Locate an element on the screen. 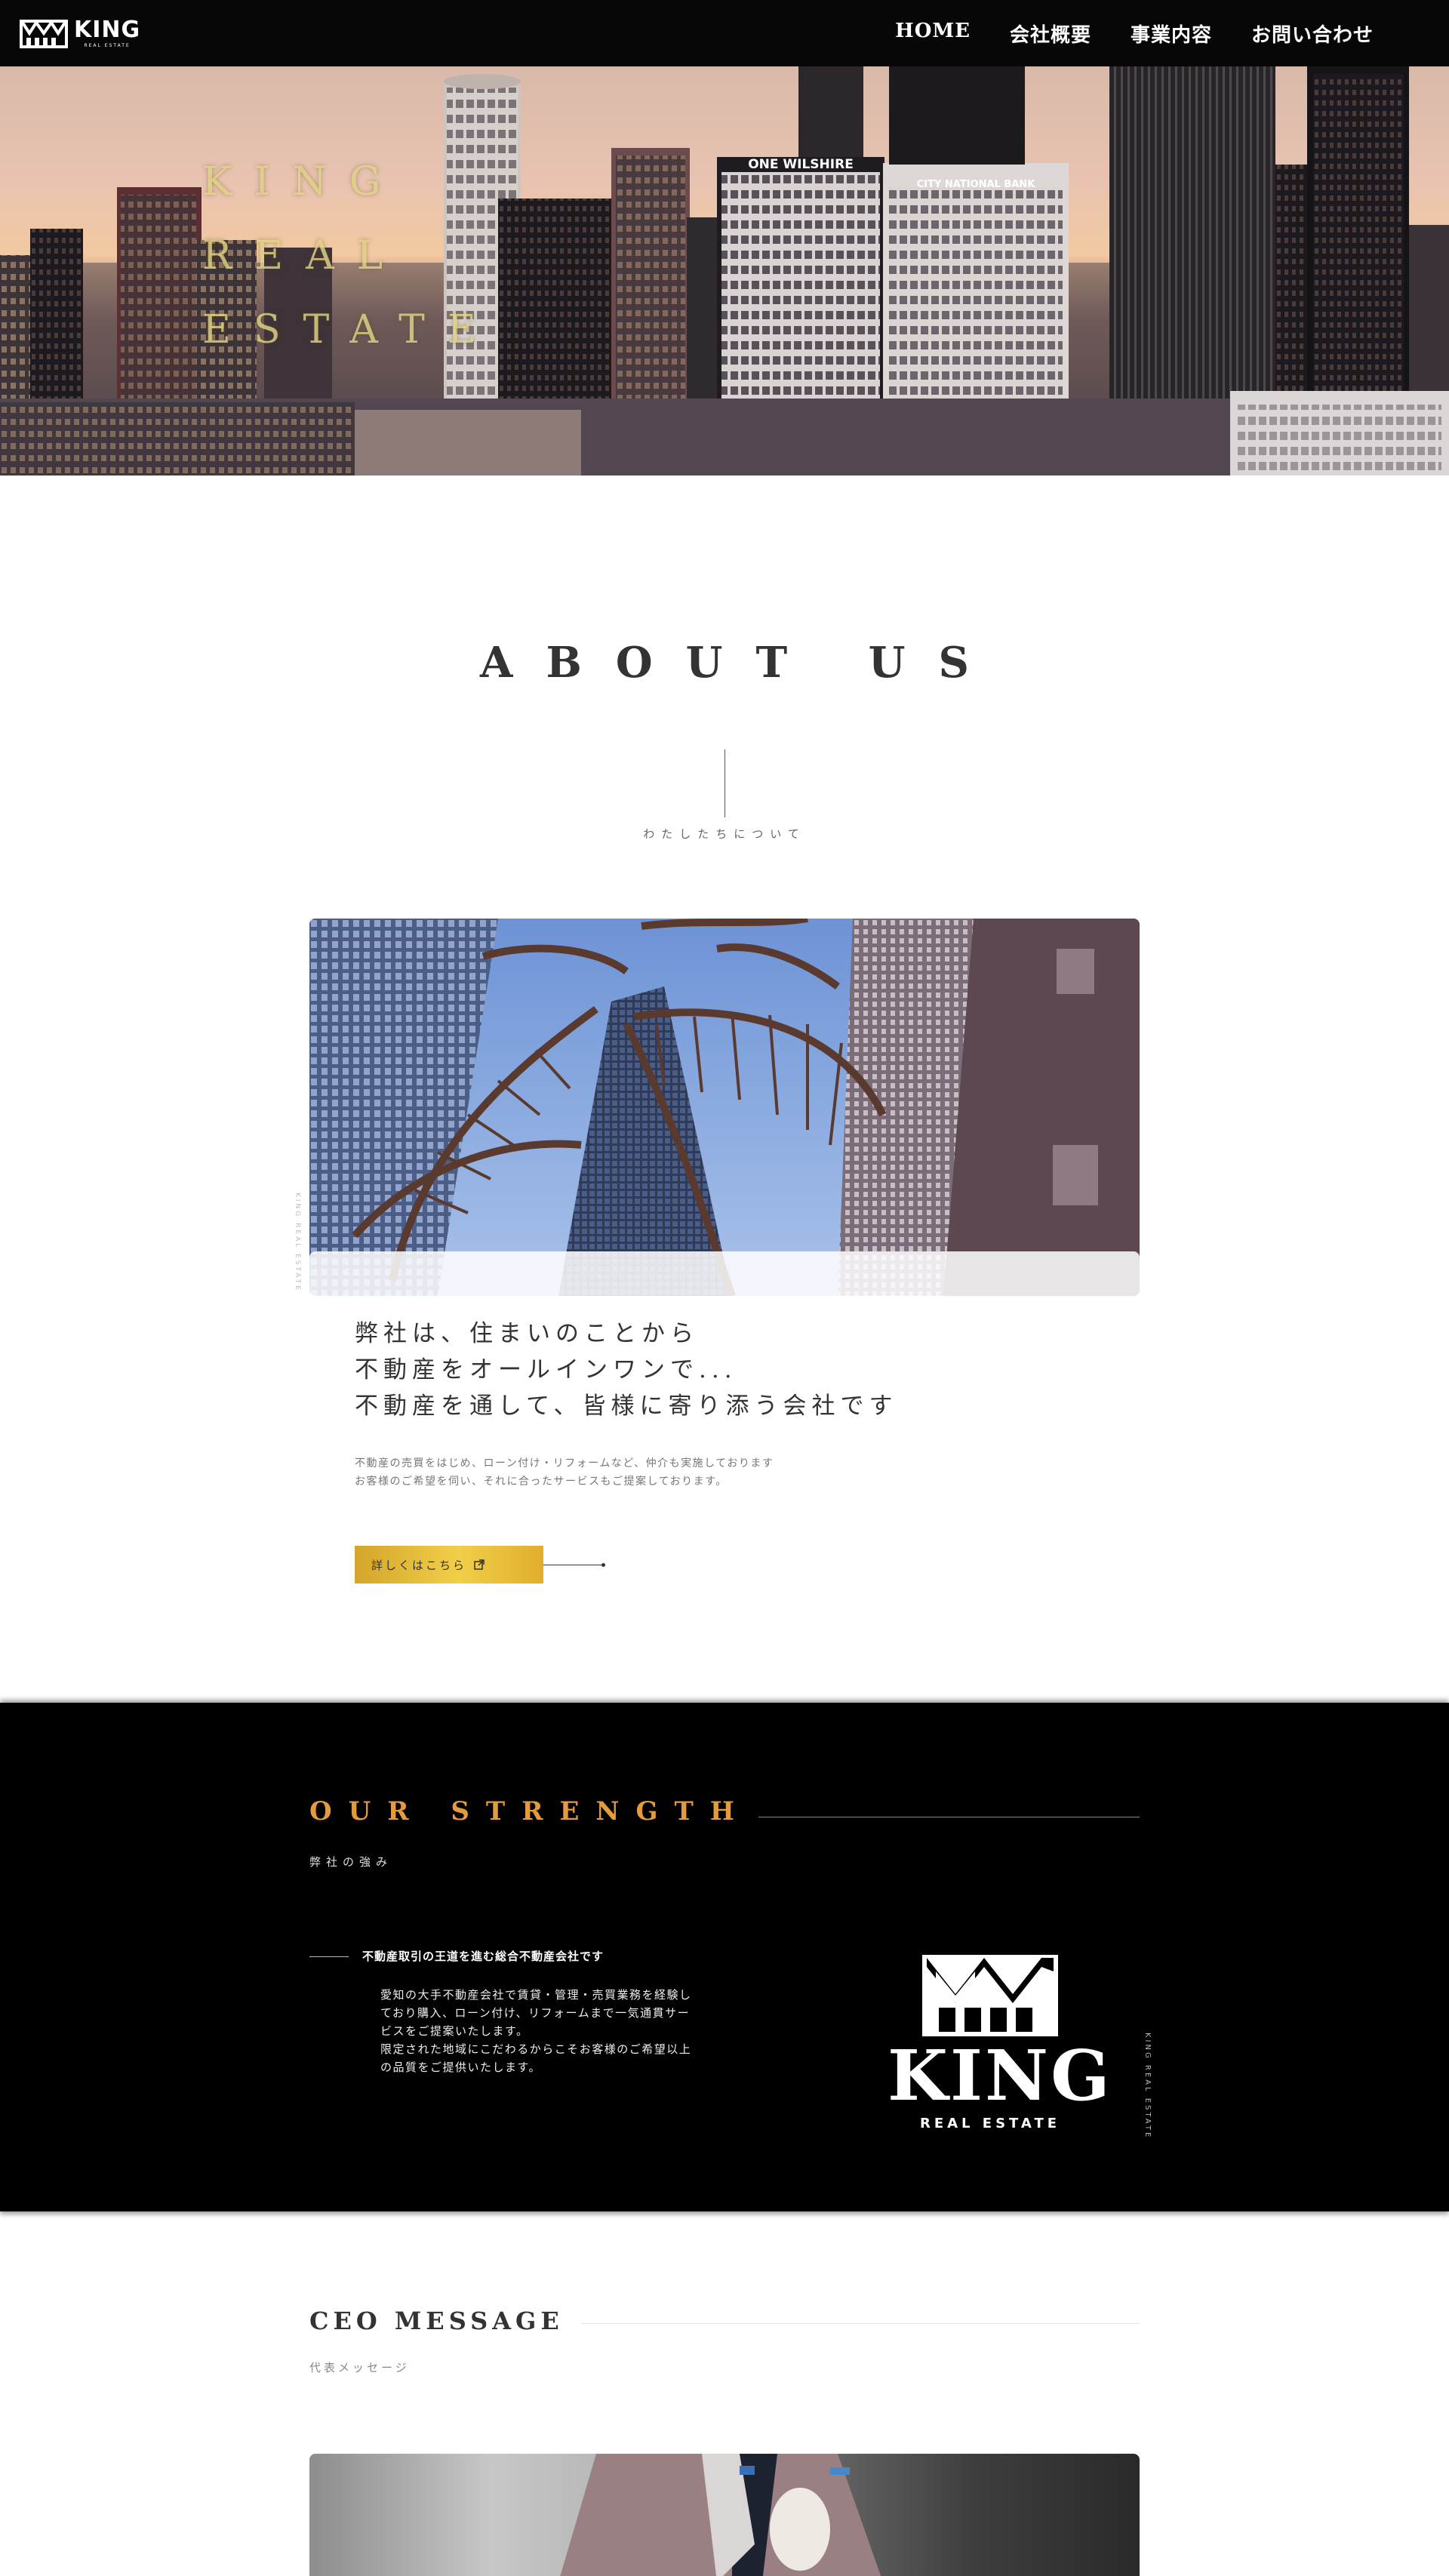  ceo-photo is located at coordinates (724, 2515).